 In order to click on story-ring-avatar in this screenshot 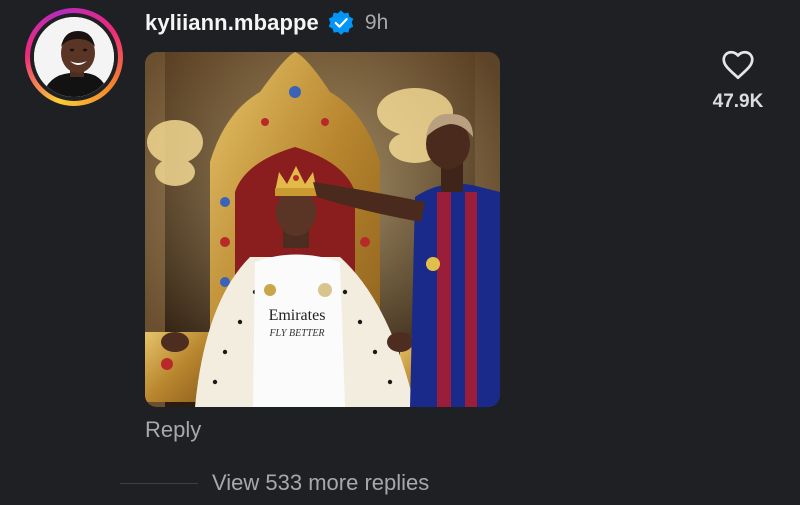, I will do `click(74, 57)`.